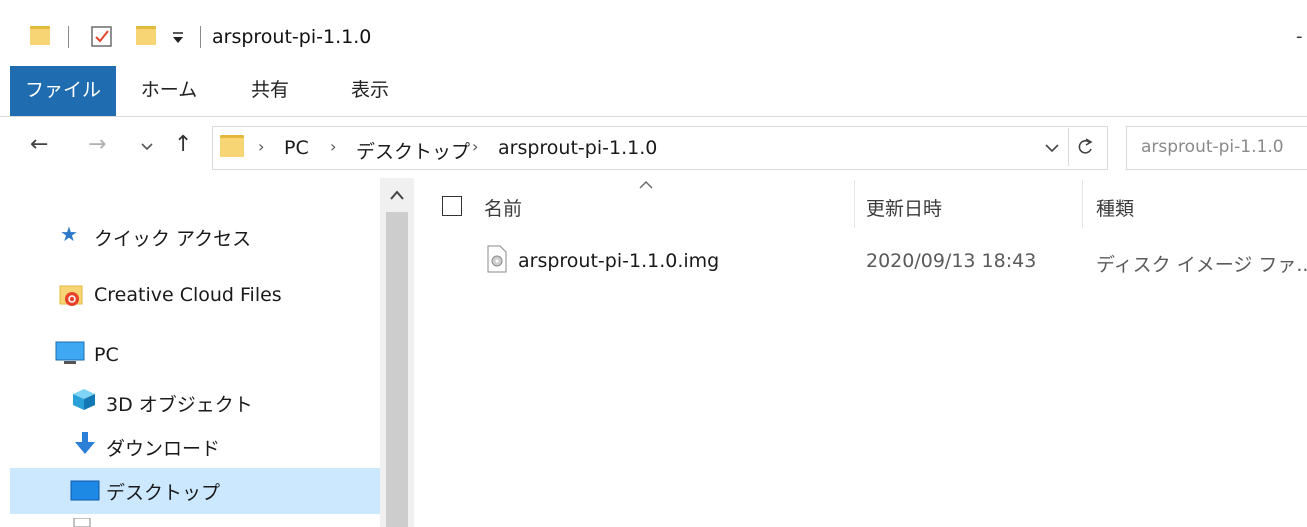 This screenshot has height=527, width=1307. What do you see at coordinates (163, 447) in the screenshot?
I see `nav-item-downloads: ダウンロード` at bounding box center [163, 447].